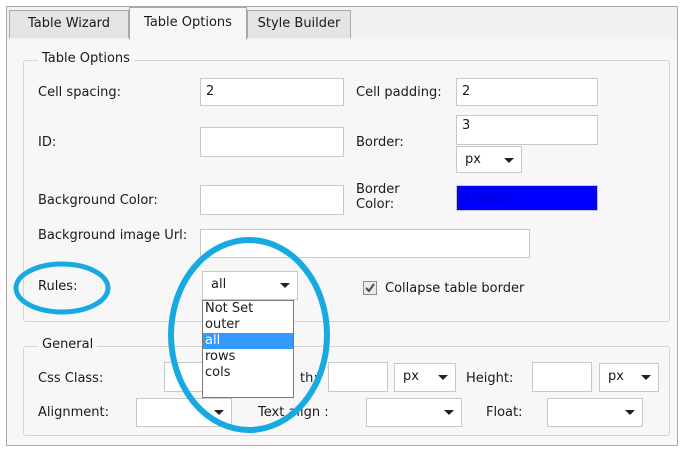 The height and width of the screenshot is (449, 681). I want to click on border-color-label: Border Color:, so click(378, 197).